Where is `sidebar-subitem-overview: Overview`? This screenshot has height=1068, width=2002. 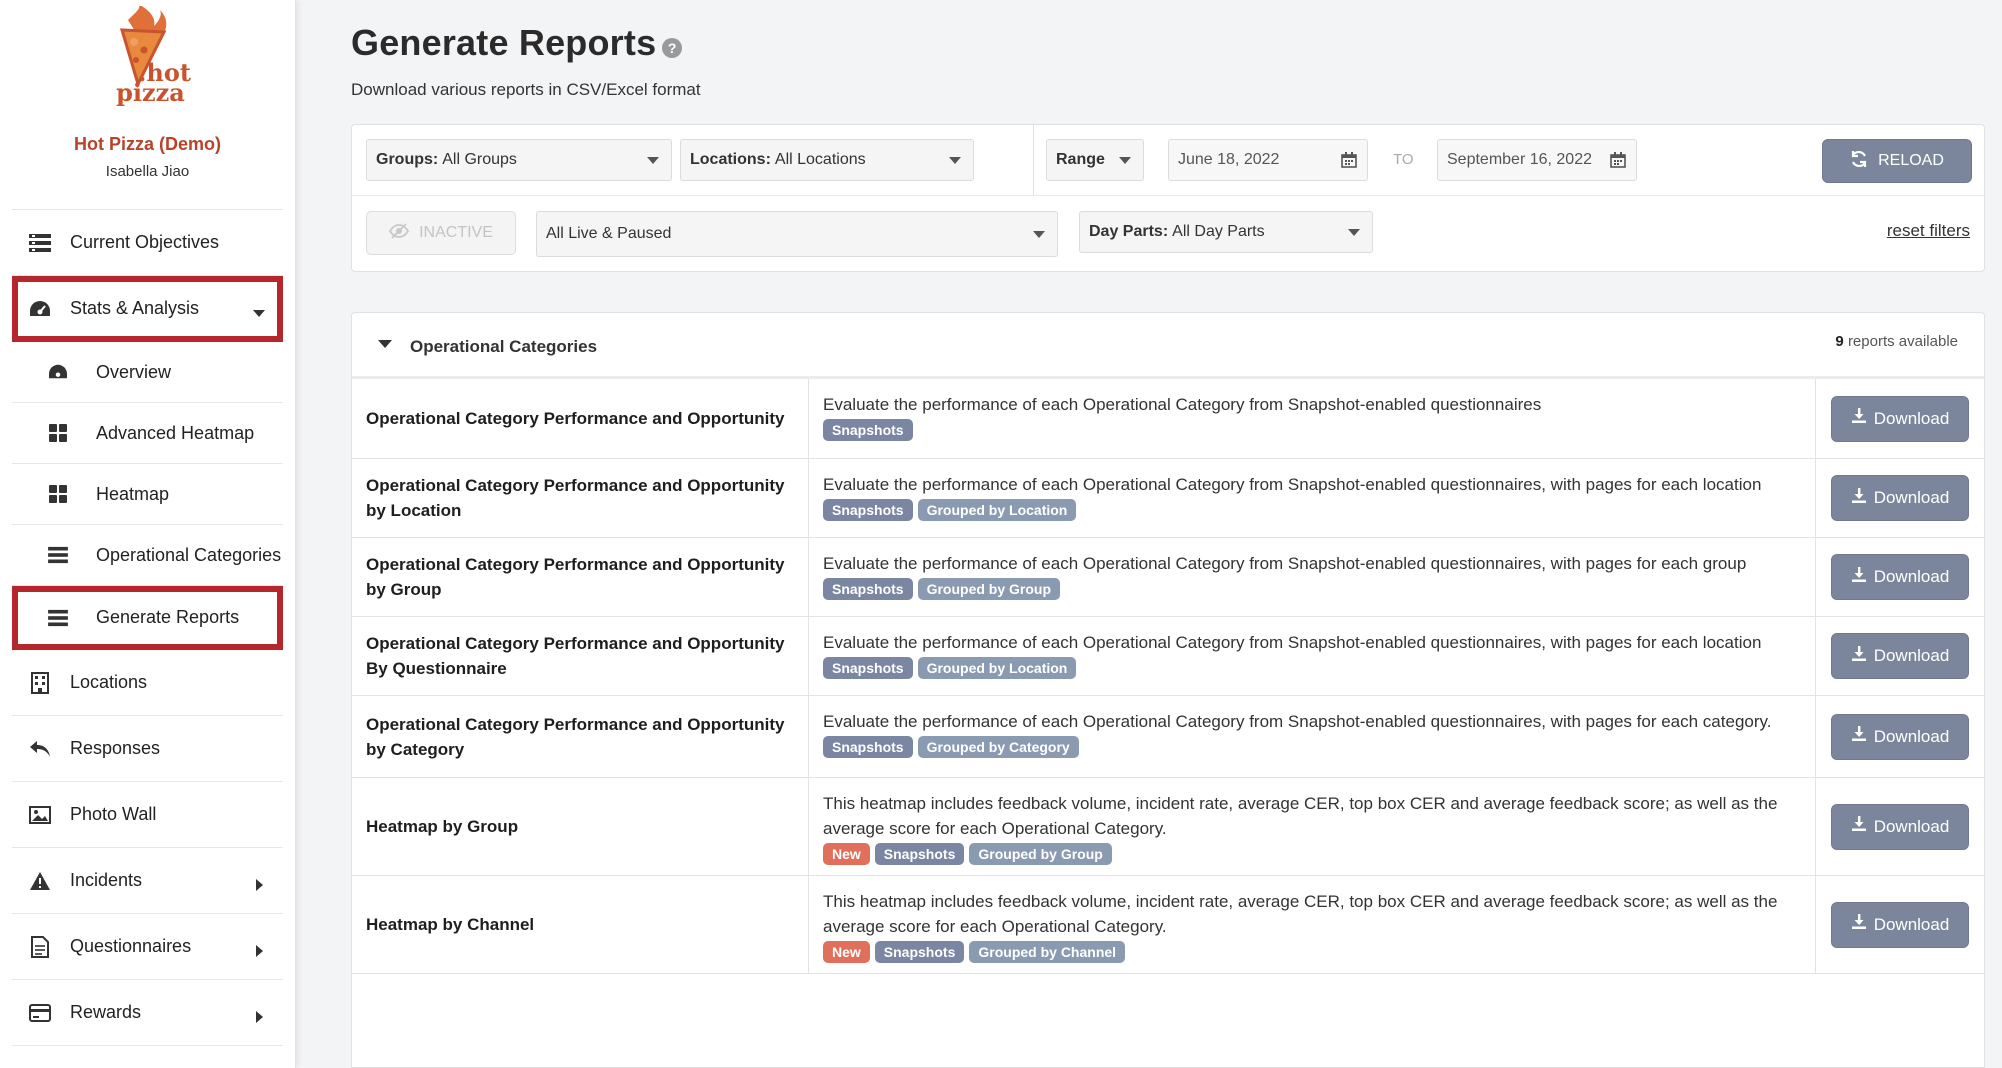
sidebar-subitem-overview: Overview is located at coordinates (147, 372).